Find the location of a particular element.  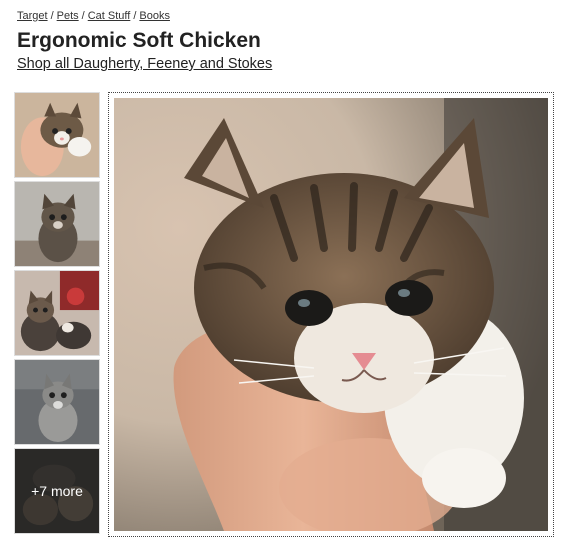

kittens-with-toy-image is located at coordinates (57, 313).